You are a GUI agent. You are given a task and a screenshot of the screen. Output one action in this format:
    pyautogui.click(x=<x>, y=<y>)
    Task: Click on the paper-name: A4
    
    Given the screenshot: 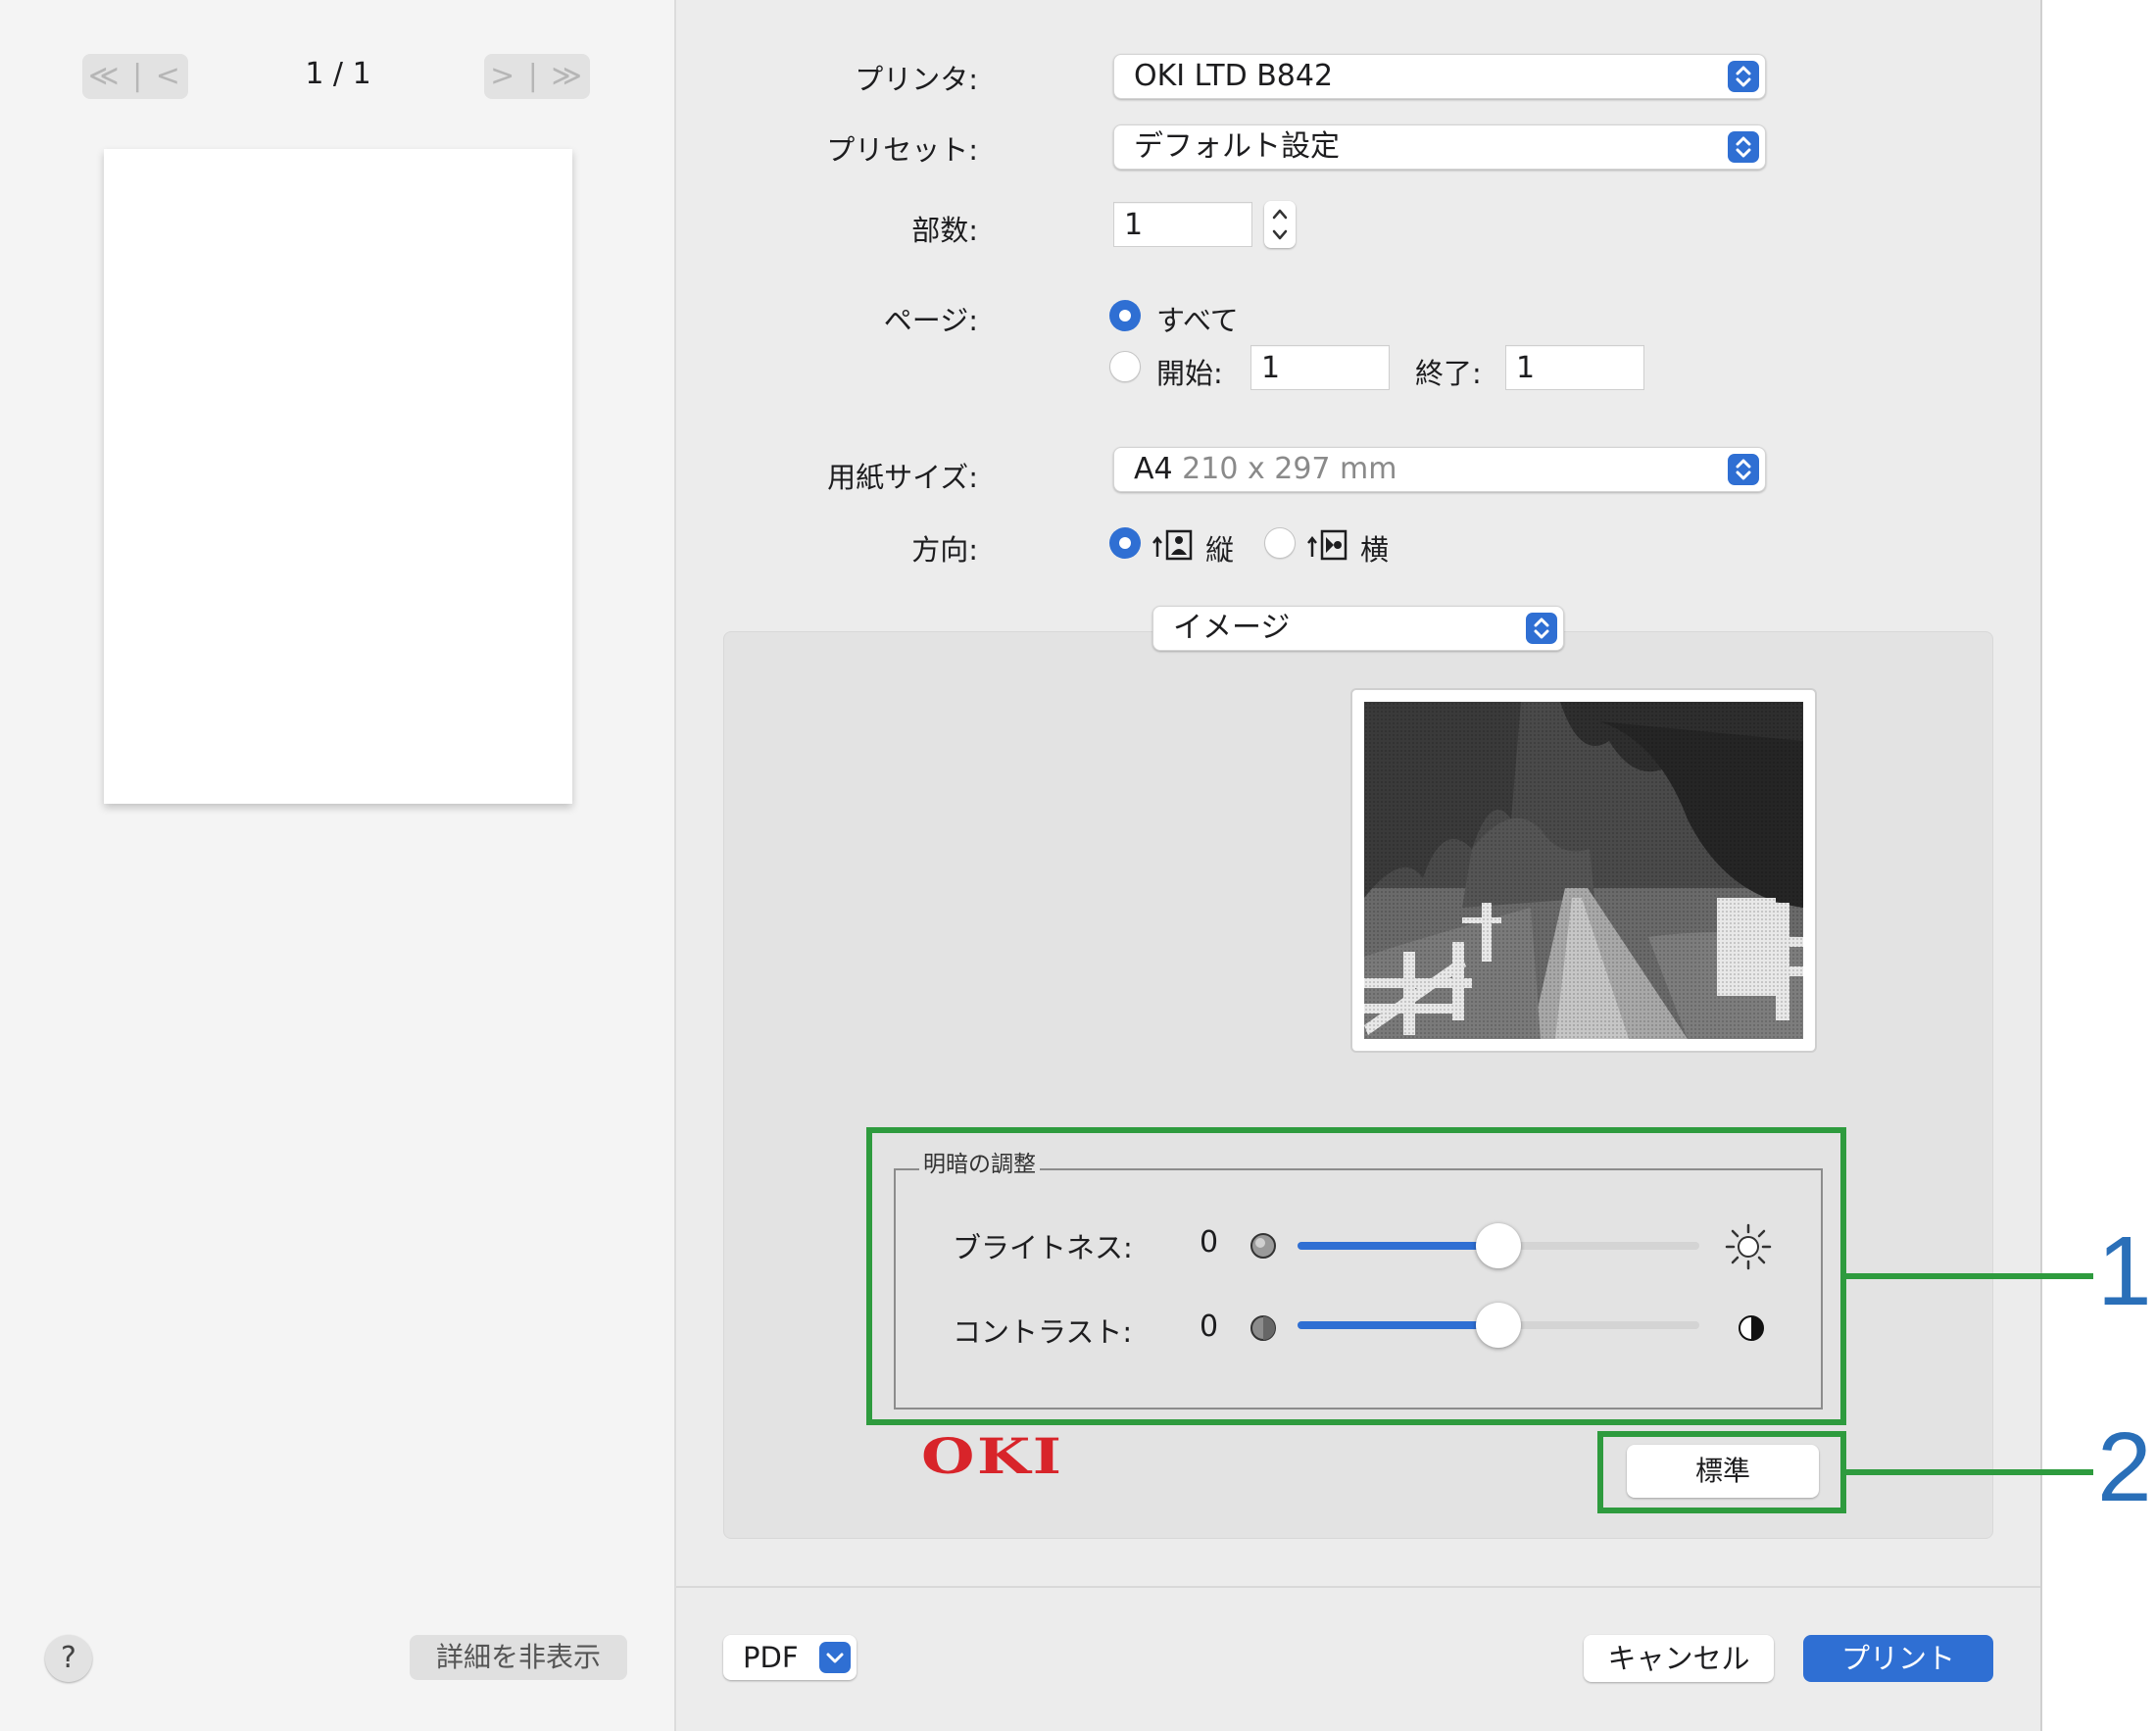 What is the action you would take?
    pyautogui.click(x=1153, y=469)
    